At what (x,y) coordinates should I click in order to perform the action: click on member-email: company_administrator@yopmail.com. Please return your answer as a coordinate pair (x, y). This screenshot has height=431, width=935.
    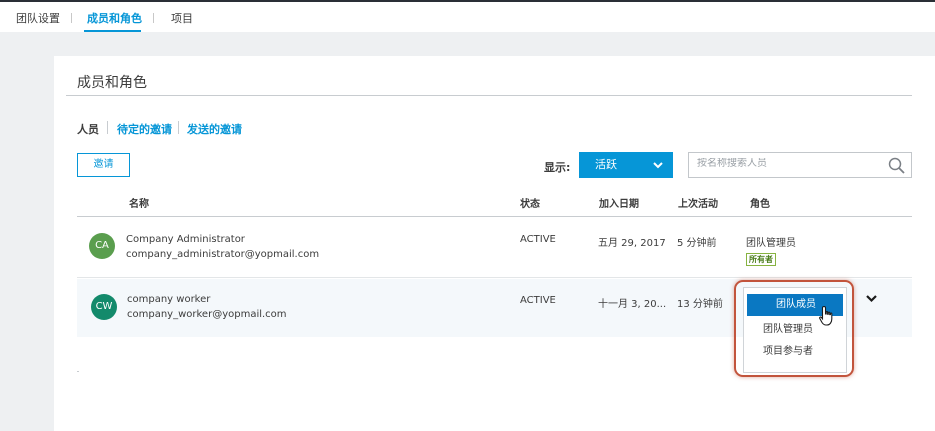
    Looking at the image, I should click on (223, 254).